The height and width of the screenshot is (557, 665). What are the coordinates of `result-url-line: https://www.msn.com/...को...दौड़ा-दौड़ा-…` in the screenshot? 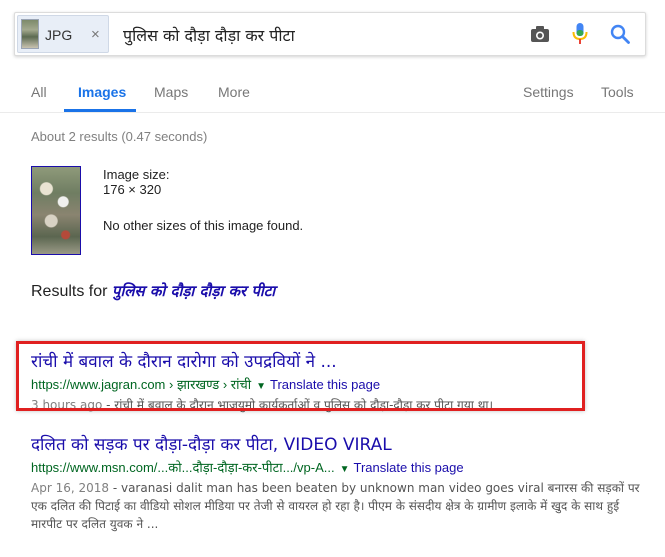 It's located at (336, 467).